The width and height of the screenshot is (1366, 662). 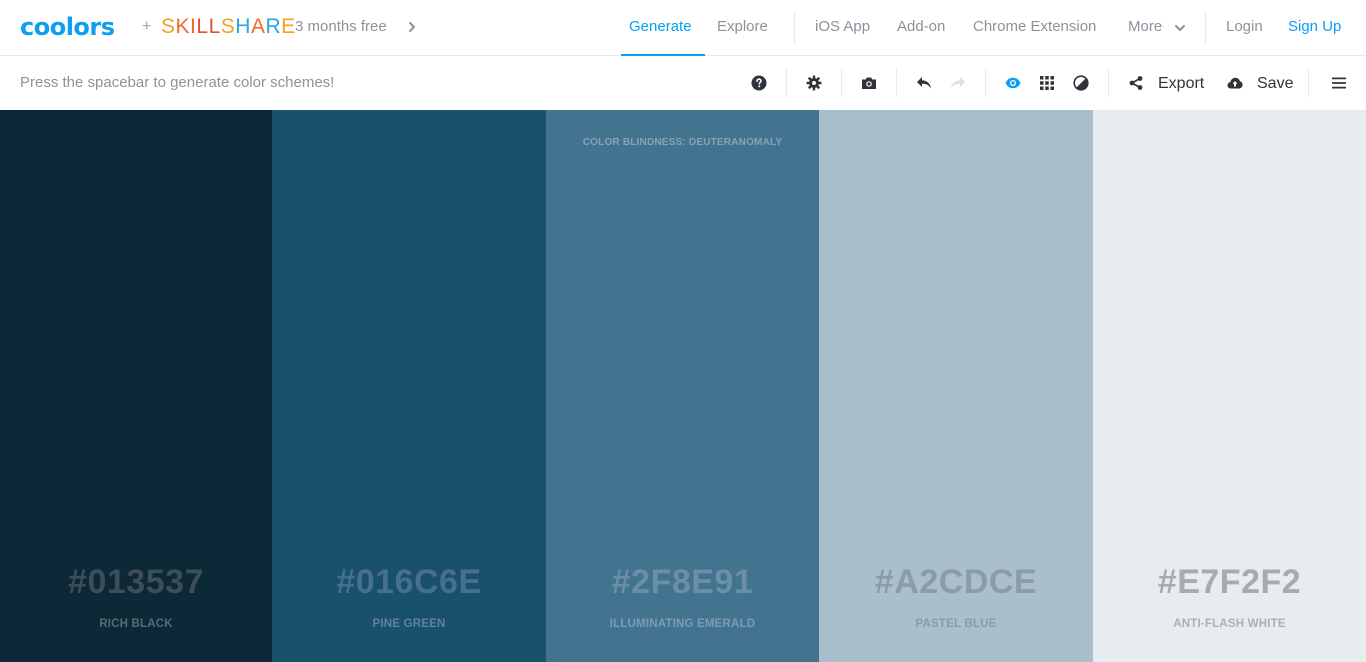 I want to click on gear-icon, so click(x=814, y=83).